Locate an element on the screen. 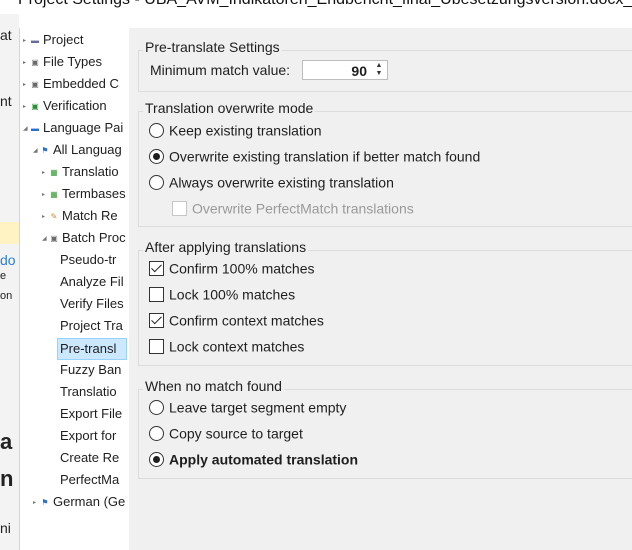  background-fragment: n is located at coordinates (7, 478).